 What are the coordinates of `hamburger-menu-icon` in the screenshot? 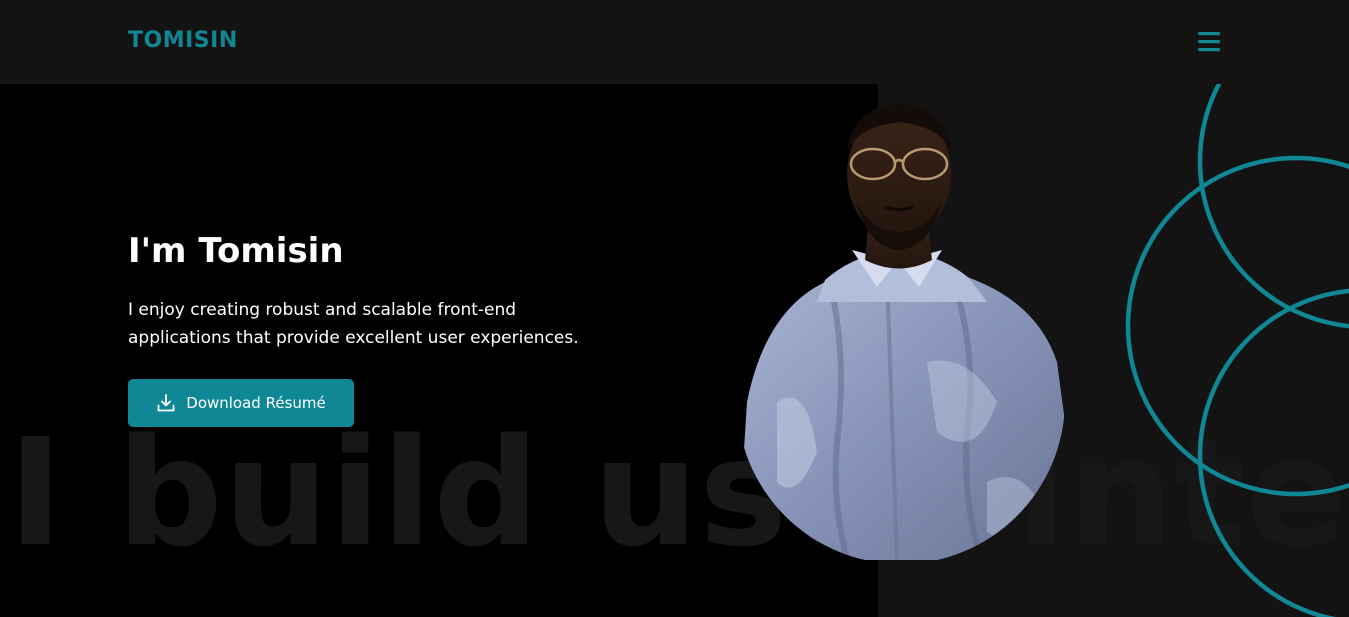 It's located at (1210, 42).